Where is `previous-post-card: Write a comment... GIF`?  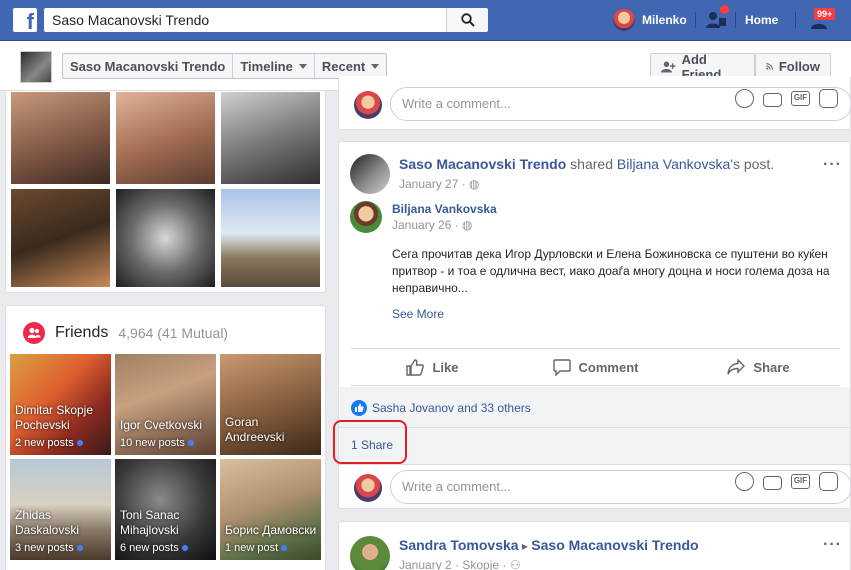 previous-post-card: Write a comment... GIF is located at coordinates (594, 103).